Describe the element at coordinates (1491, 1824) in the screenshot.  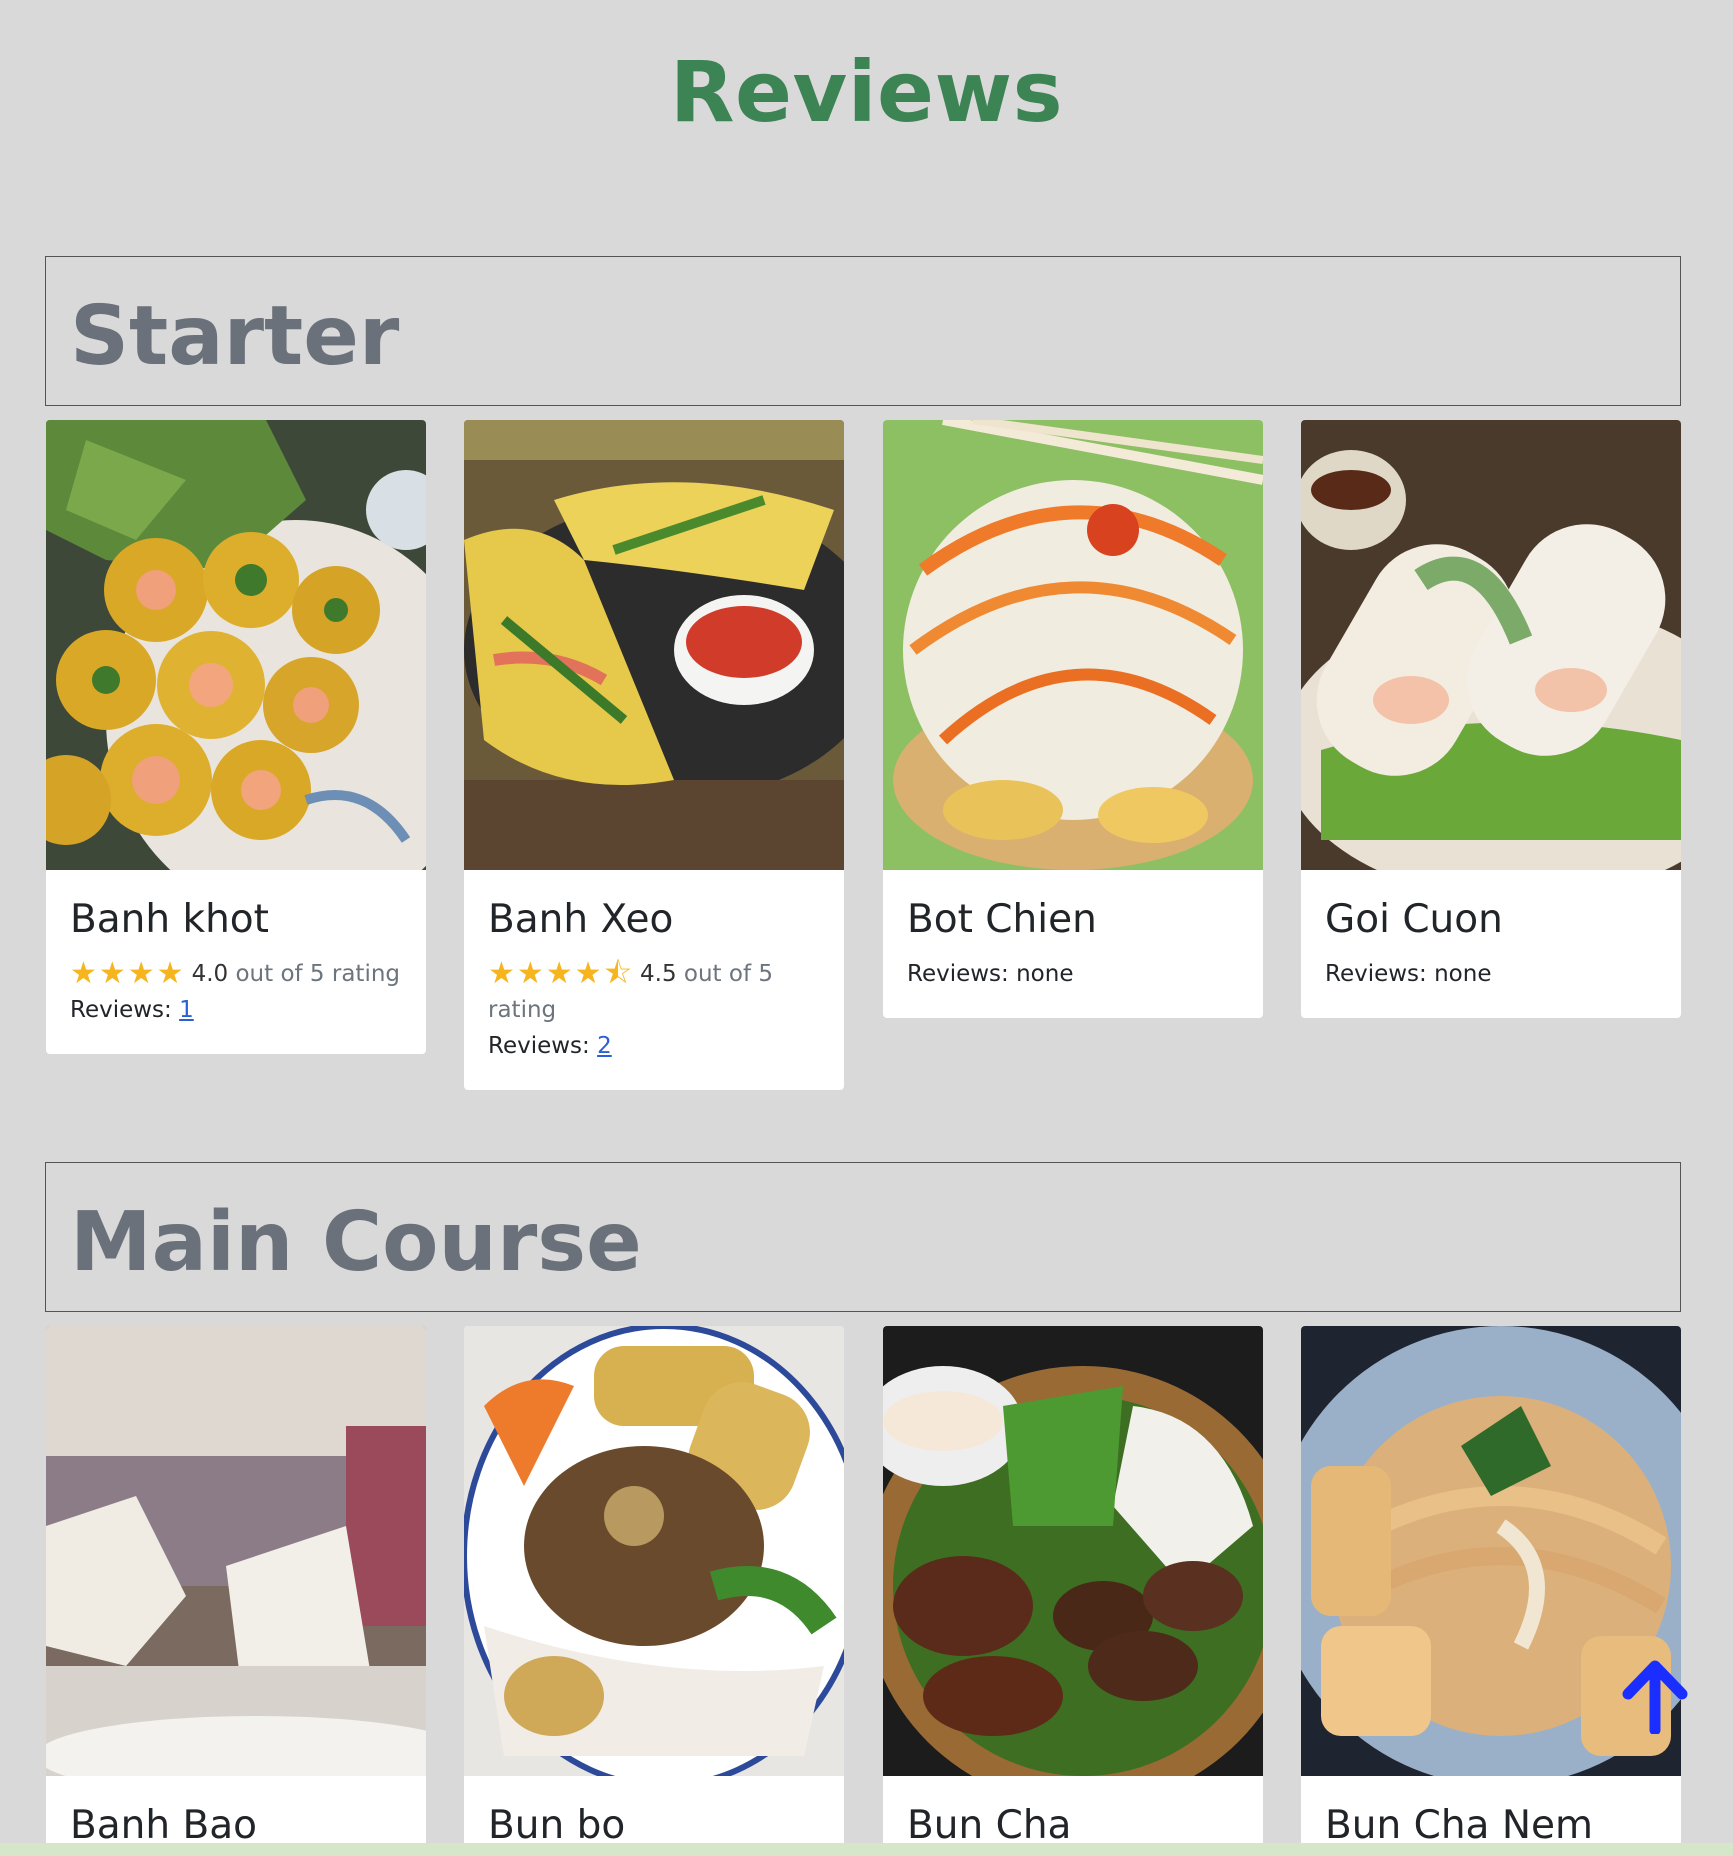
I see `dish-name: Bun Cha Nem` at that location.